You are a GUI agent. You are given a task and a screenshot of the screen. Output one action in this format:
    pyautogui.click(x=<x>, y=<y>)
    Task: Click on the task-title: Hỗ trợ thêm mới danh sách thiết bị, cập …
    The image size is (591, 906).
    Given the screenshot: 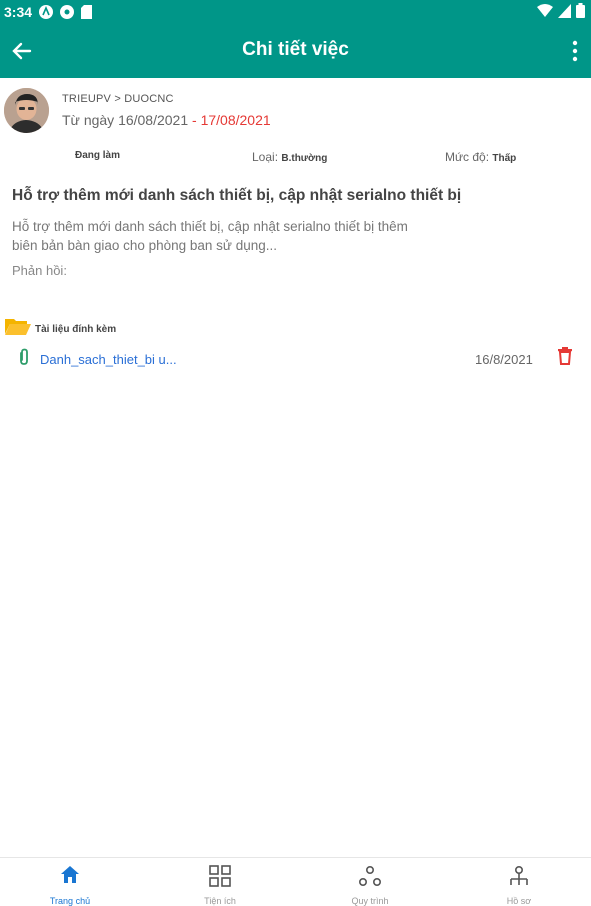 What is the action you would take?
    pyautogui.click(x=237, y=195)
    